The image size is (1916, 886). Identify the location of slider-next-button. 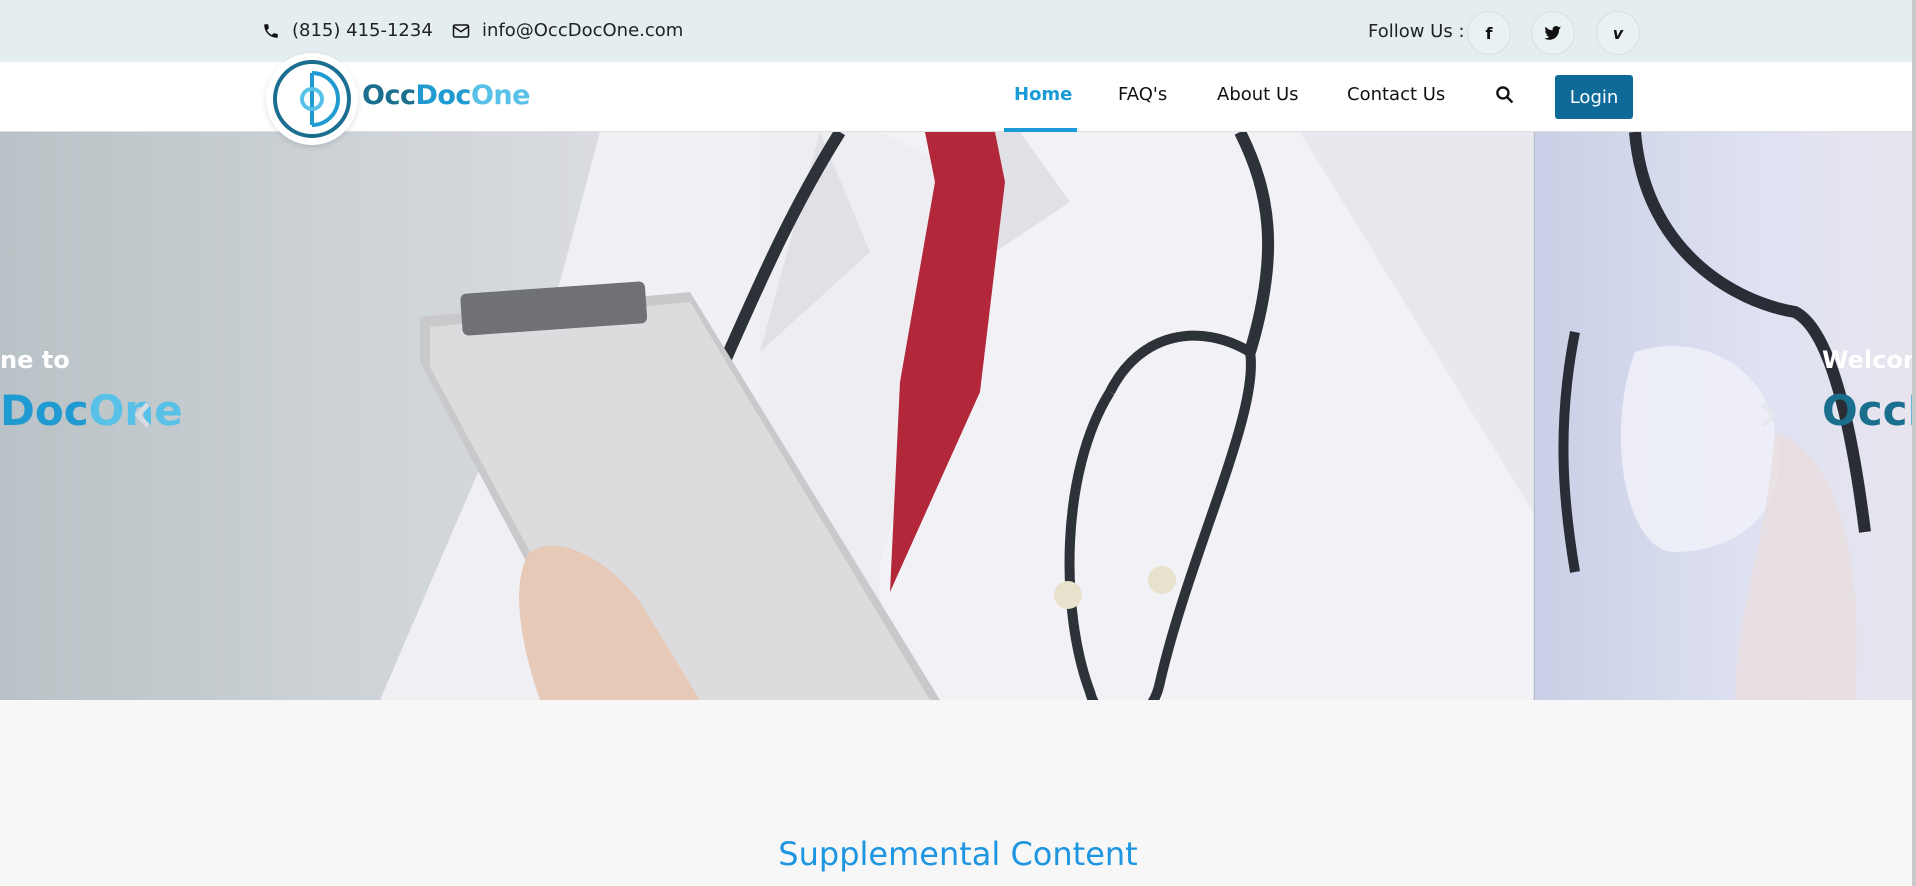
(1768, 415).